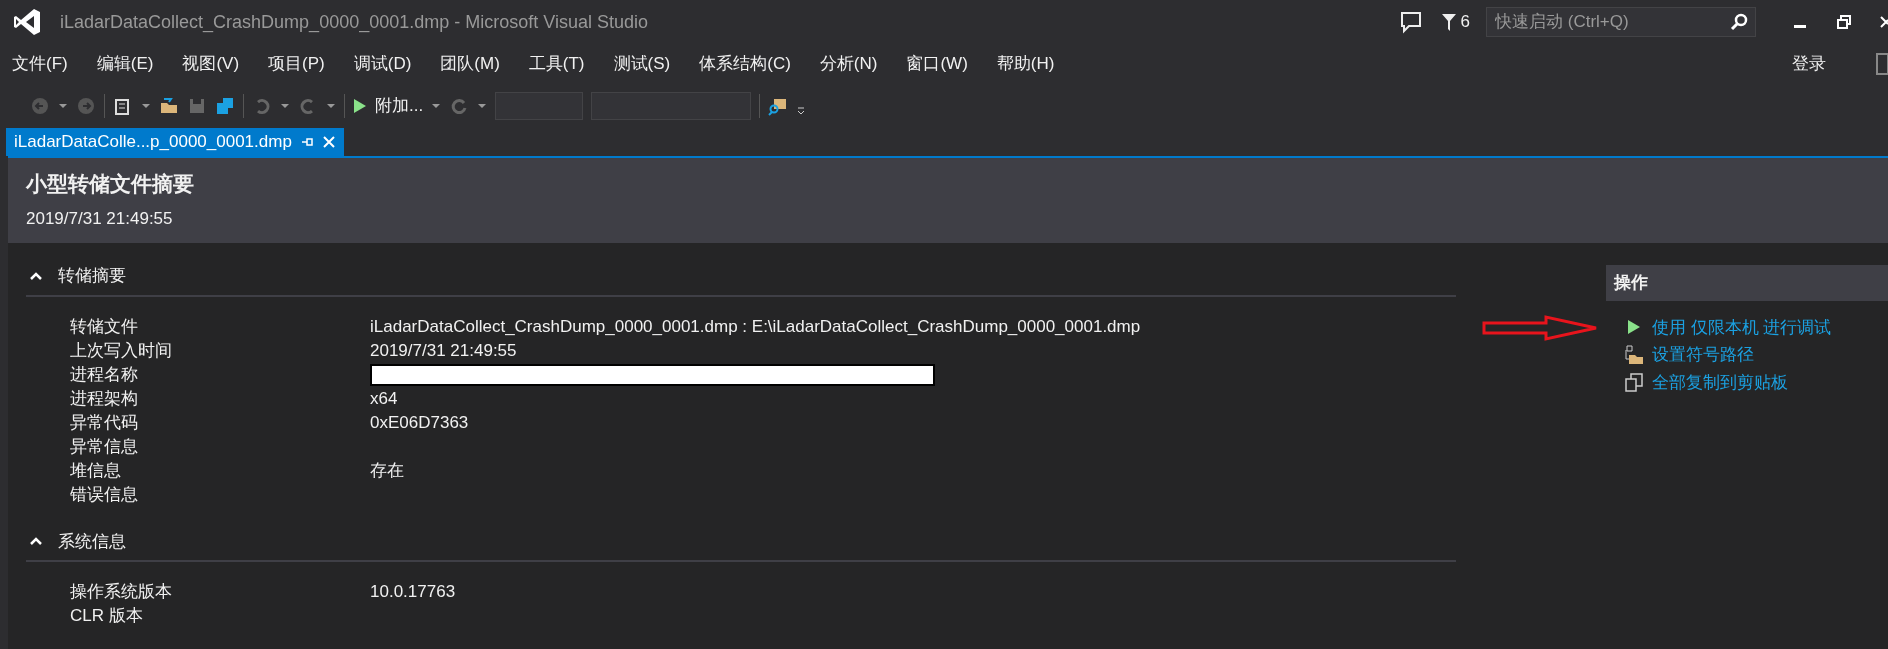  I want to click on actions-header: 操作, so click(1747, 283).